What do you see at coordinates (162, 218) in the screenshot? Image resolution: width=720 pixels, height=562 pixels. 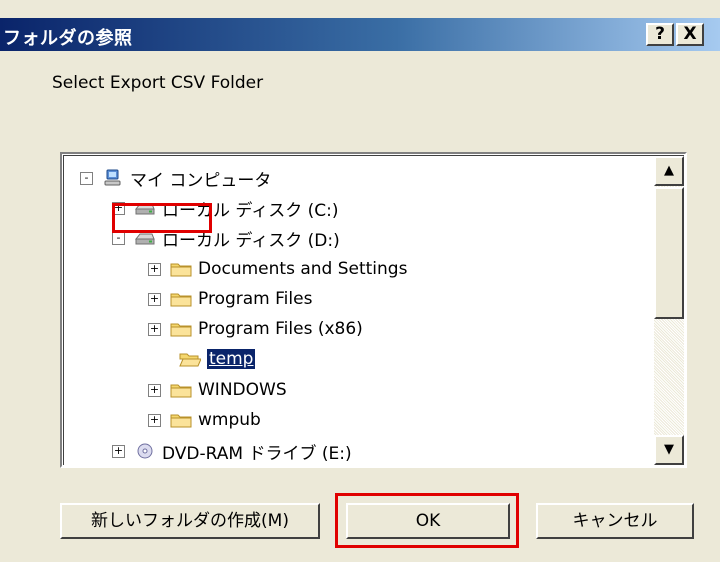 I see `annotation-highlight-temp` at bounding box center [162, 218].